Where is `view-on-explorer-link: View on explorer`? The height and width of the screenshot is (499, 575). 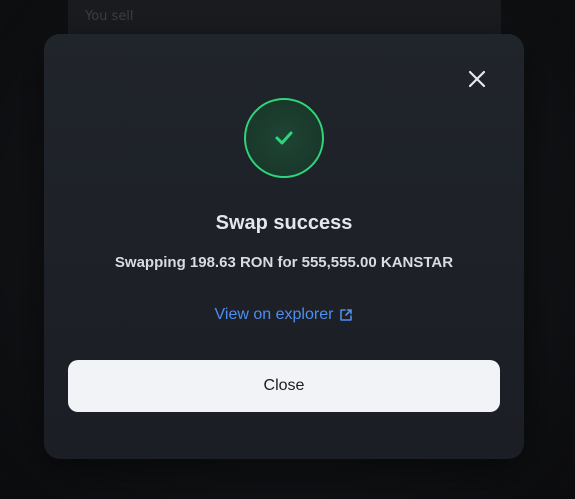 view-on-explorer-link: View on explorer is located at coordinates (284, 315).